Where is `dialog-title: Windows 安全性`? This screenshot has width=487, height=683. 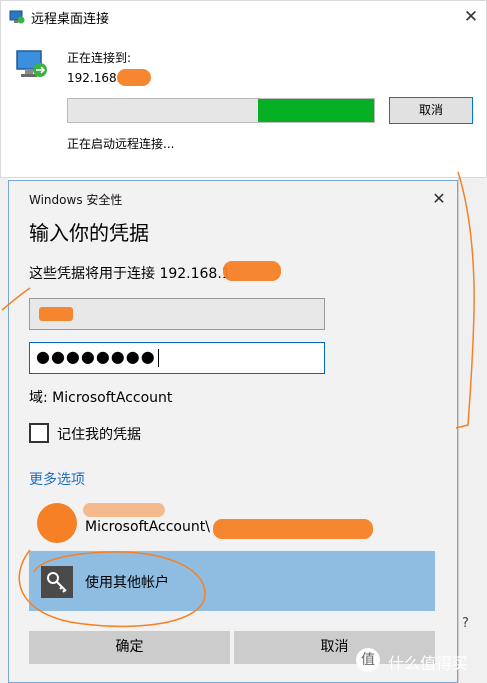 dialog-title: Windows 安全性 is located at coordinates (76, 200).